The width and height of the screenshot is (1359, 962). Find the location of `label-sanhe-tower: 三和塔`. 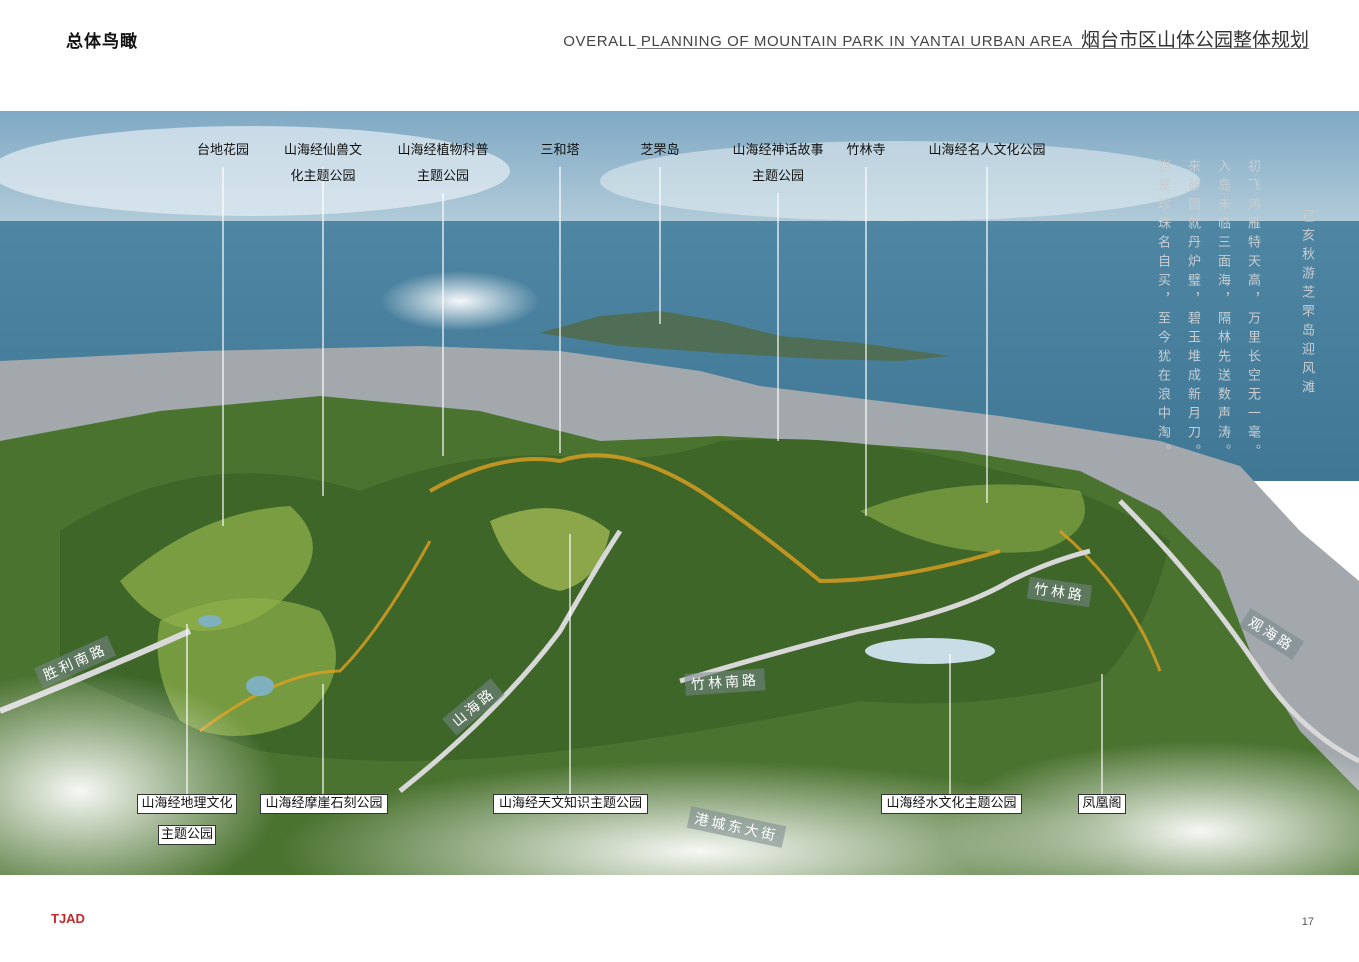

label-sanhe-tower: 三和塔 is located at coordinates (560, 150).